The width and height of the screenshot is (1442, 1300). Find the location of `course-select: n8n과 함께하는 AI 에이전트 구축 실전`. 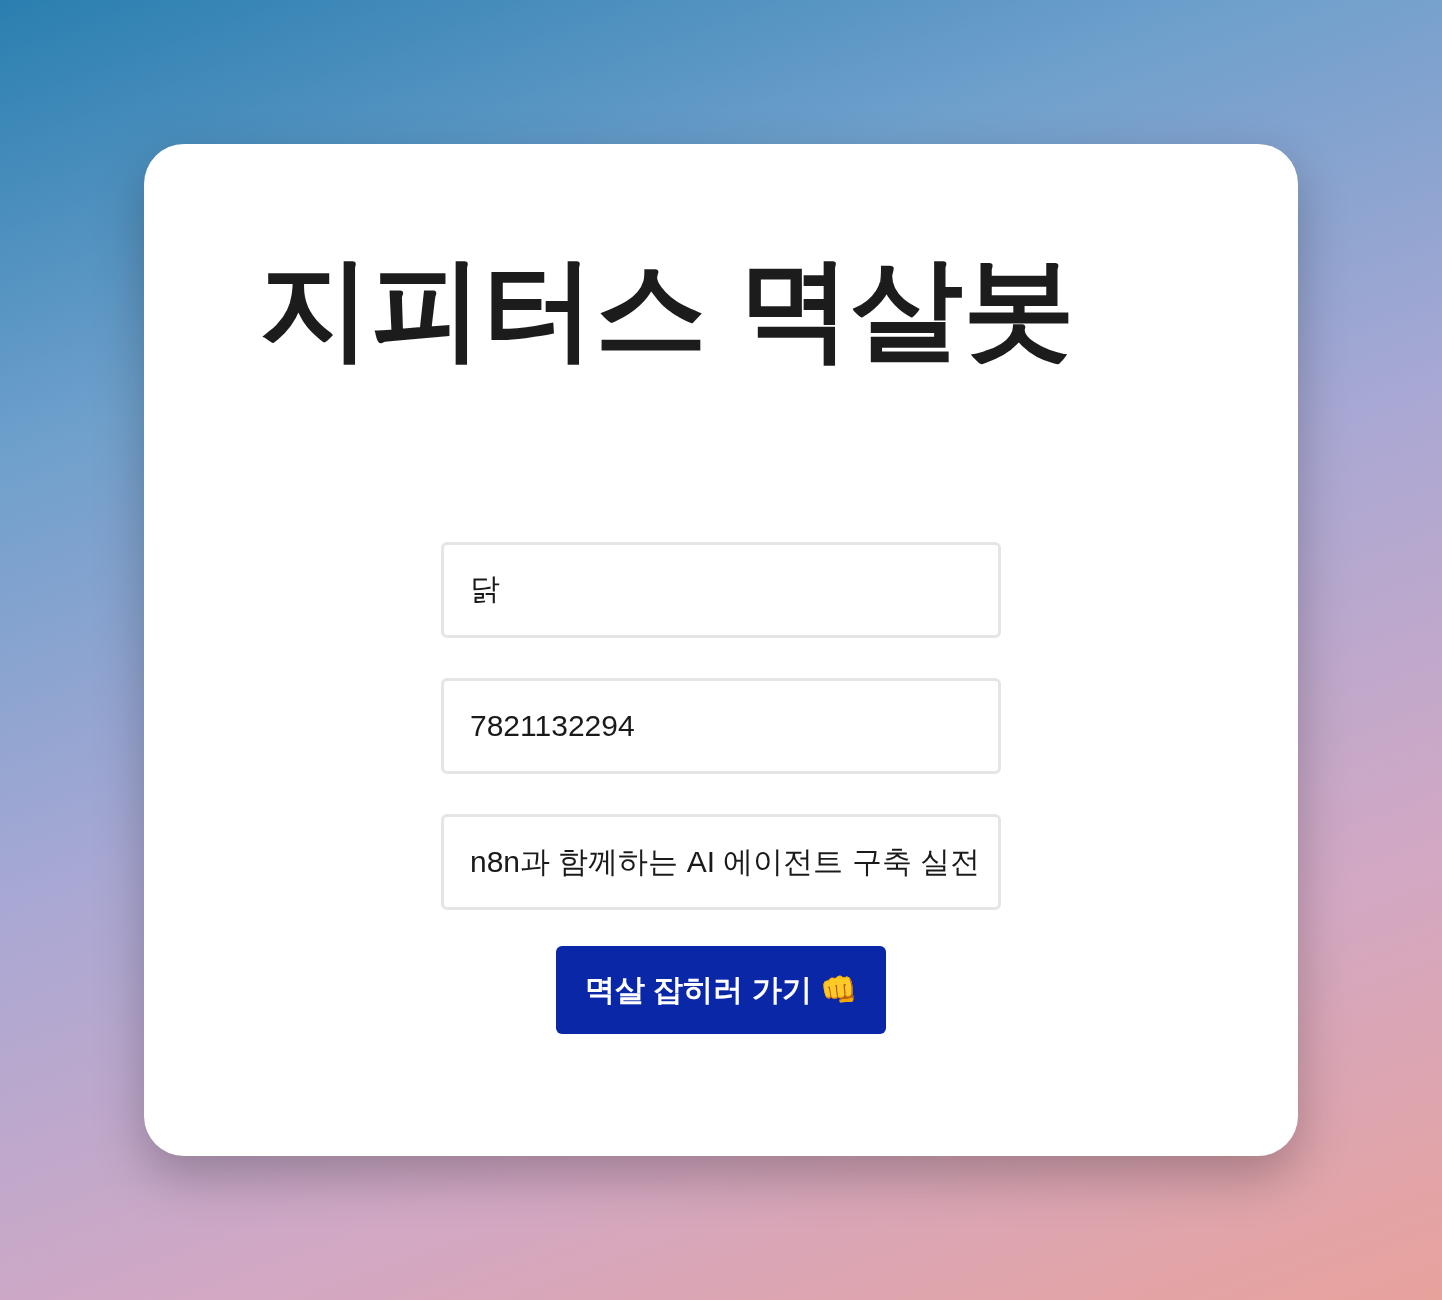

course-select: n8n과 함께하는 AI 에이전트 구축 실전 is located at coordinates (721, 861).